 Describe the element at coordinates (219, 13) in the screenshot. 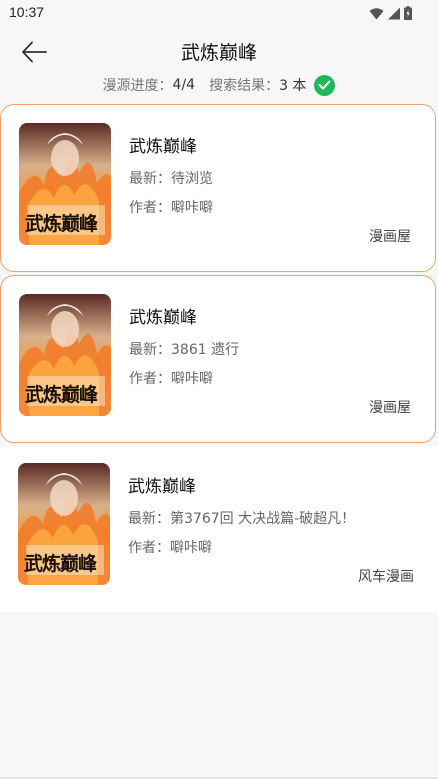

I see `status-bar: 10:37` at that location.